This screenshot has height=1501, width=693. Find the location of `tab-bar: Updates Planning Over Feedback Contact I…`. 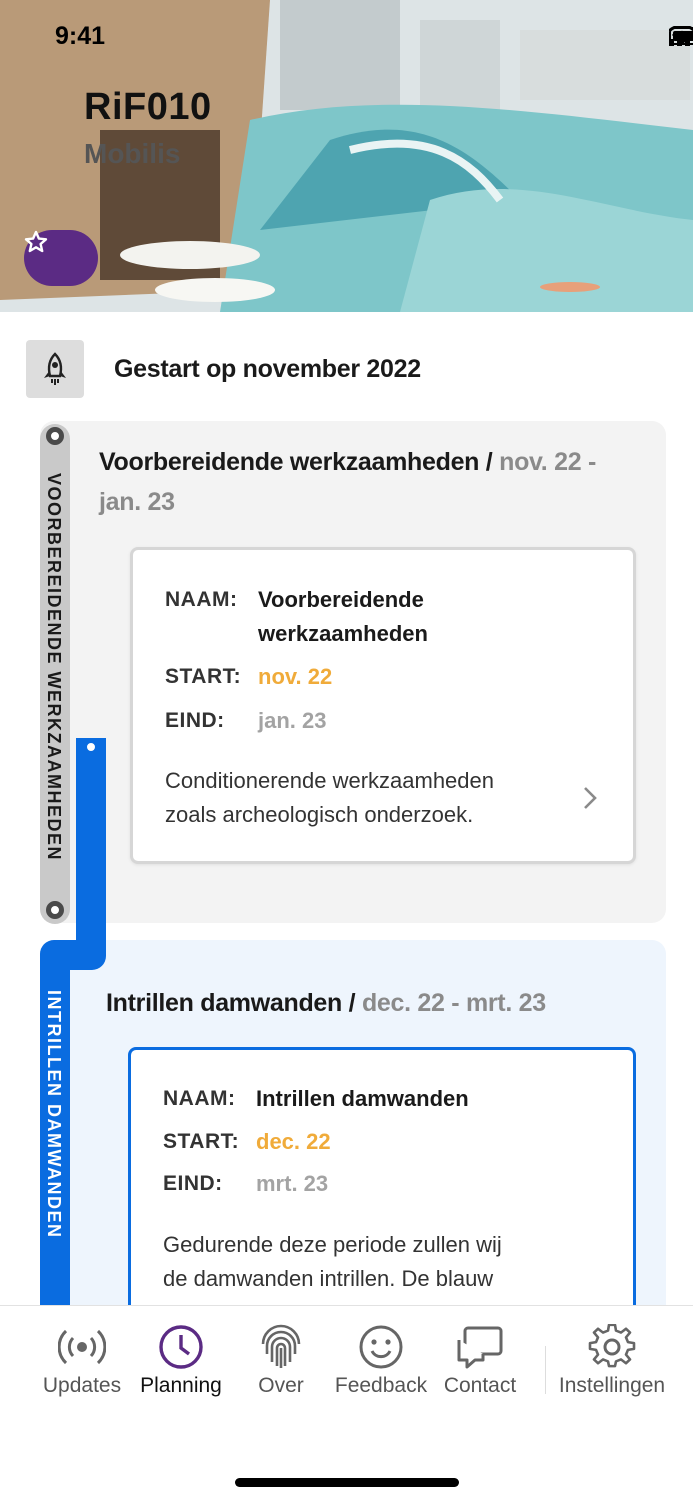

tab-bar: Updates Planning Over Feedback Contact I… is located at coordinates (346, 1403).